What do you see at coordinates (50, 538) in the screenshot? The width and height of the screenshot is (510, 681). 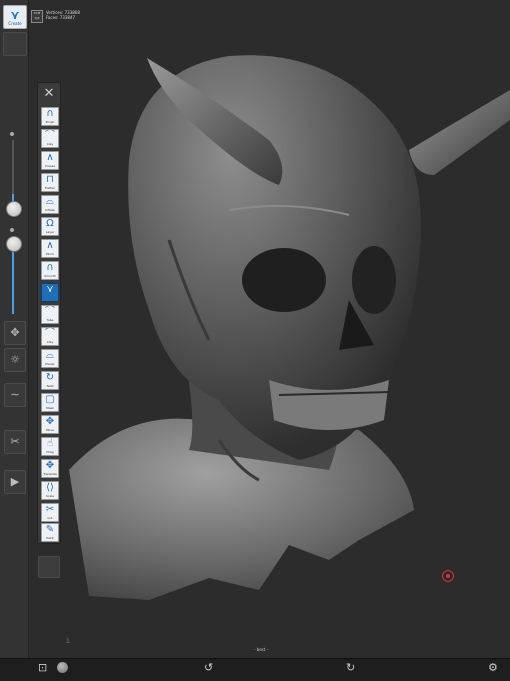 I see `tool-label: Paint` at bounding box center [50, 538].